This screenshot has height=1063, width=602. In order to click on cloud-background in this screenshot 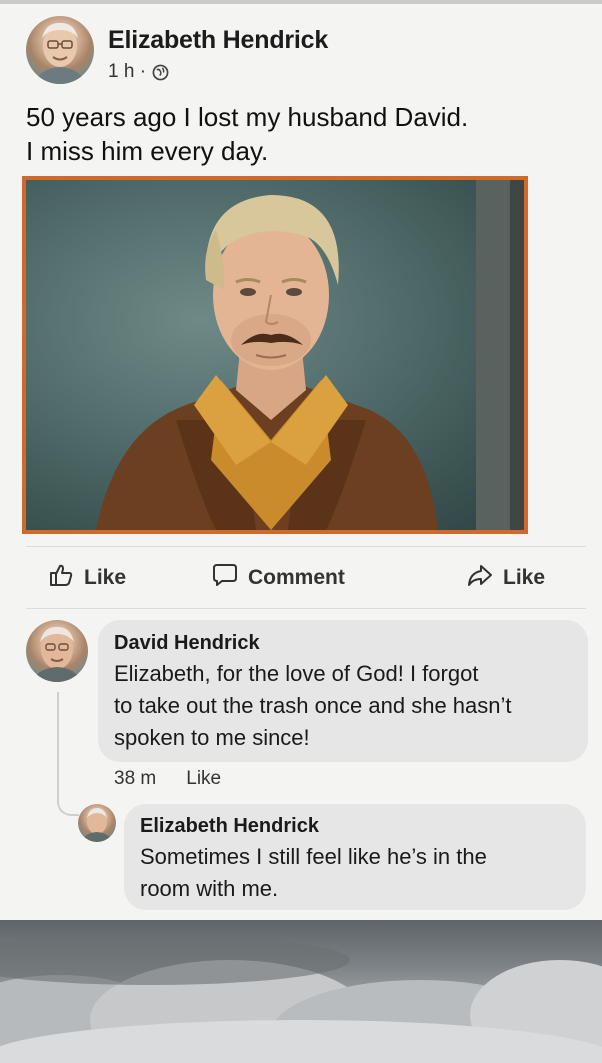, I will do `click(301, 991)`.